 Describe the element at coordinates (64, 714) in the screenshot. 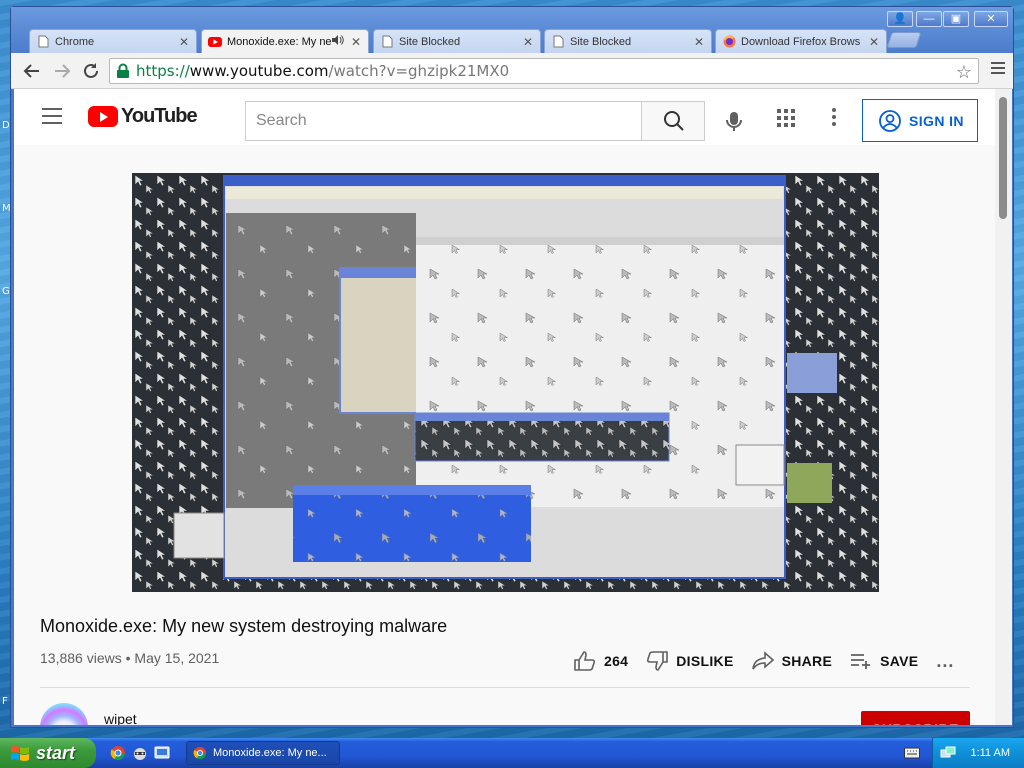

I see `channel-avatar` at that location.